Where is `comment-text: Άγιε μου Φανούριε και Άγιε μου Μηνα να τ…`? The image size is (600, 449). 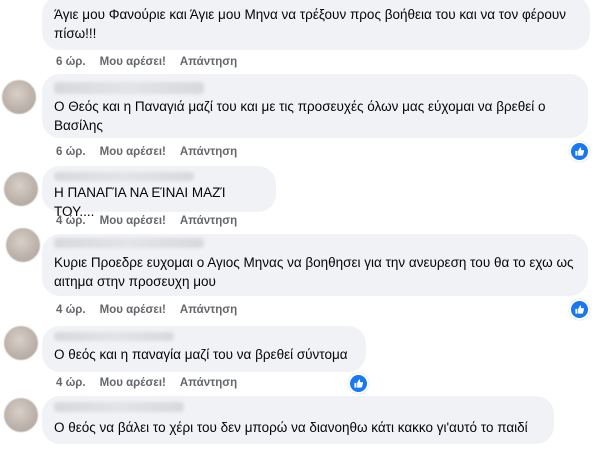 comment-text: Άγιε μου Φανούριε και Άγιε μου Μηνα να τ… is located at coordinates (310, 24).